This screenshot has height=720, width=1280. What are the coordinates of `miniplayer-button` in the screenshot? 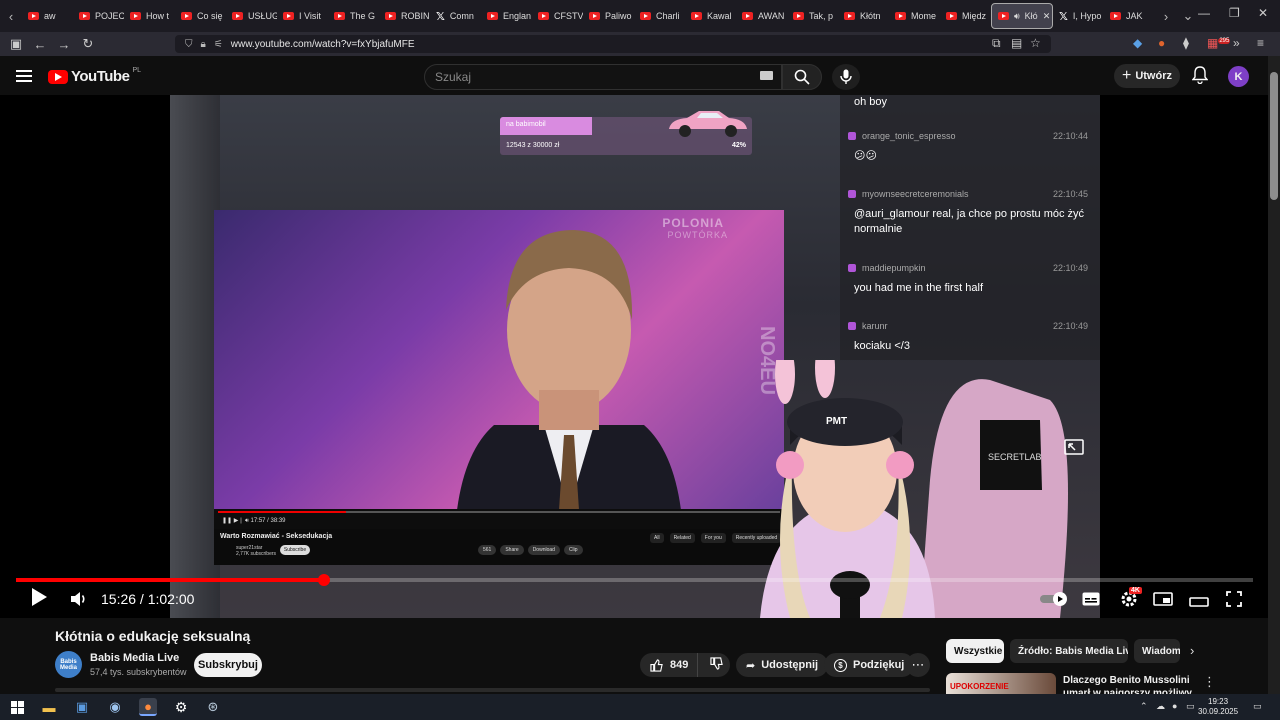 It's located at (1163, 601).